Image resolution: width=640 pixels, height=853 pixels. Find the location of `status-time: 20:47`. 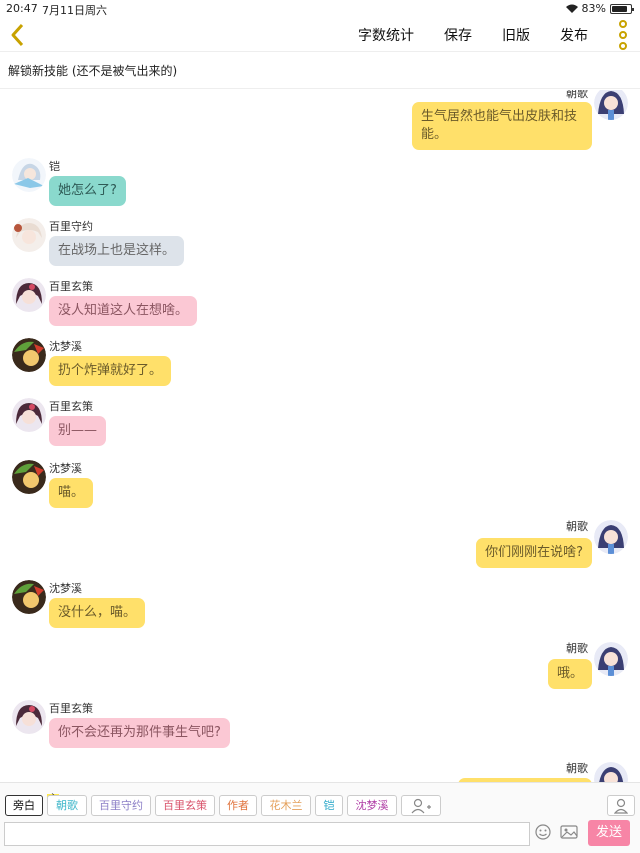

status-time: 20:47 is located at coordinates (22, 8).